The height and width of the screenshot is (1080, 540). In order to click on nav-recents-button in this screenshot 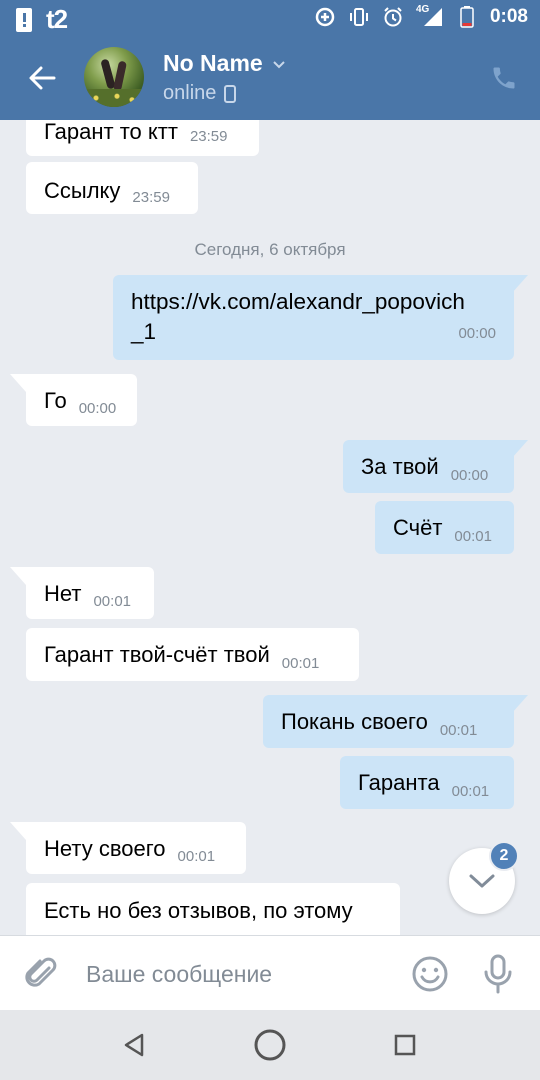, I will do `click(405, 1045)`.